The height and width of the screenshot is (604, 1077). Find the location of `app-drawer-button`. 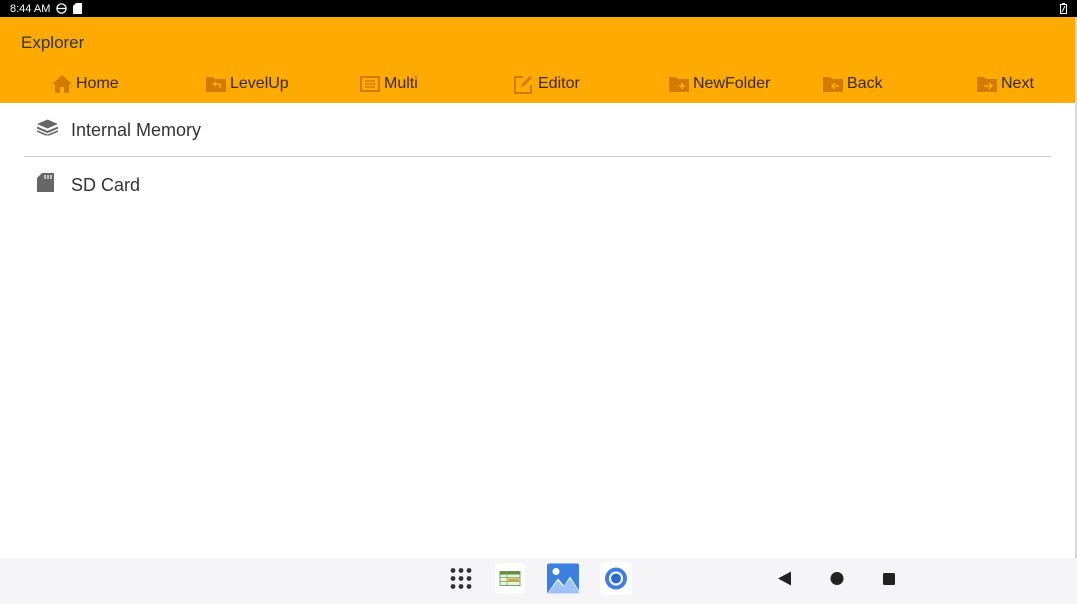

app-drawer-button is located at coordinates (461, 581).